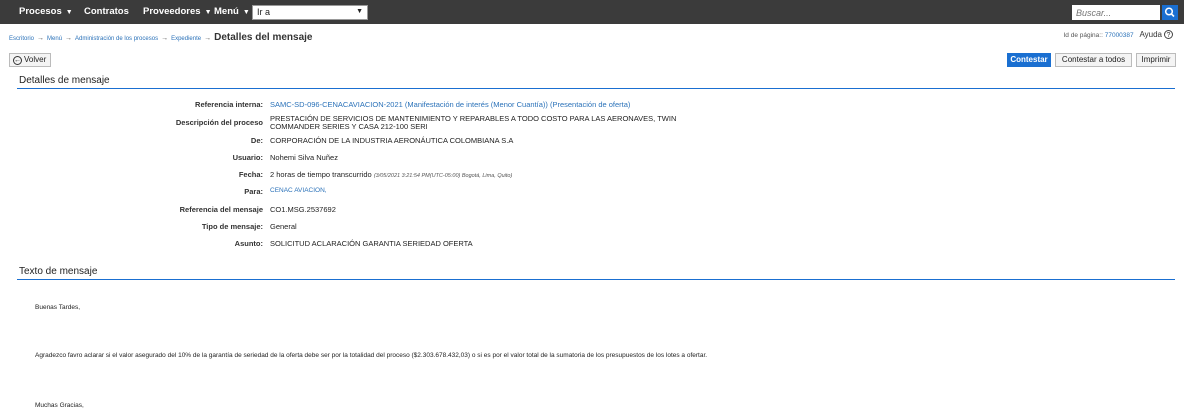 The height and width of the screenshot is (413, 1184). What do you see at coordinates (219, 122) in the screenshot?
I see `label-descripcion: Descripción del proceso` at bounding box center [219, 122].